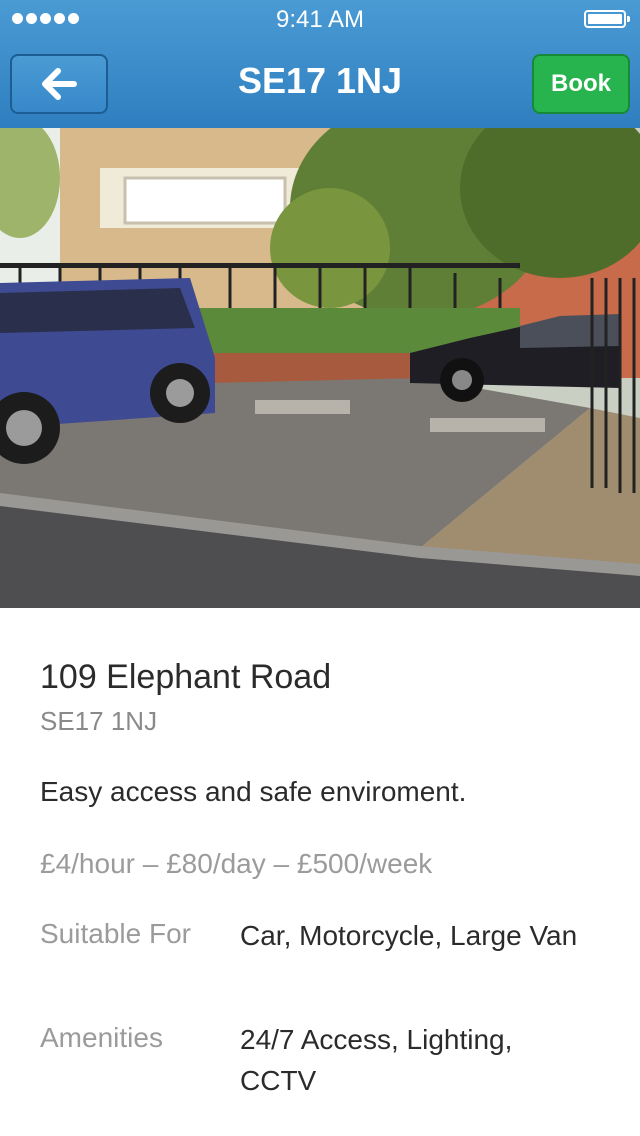 Image resolution: width=640 pixels, height=1136 pixels. I want to click on listing-prices: £4/hour – £80/day – £500/week, so click(236, 863).